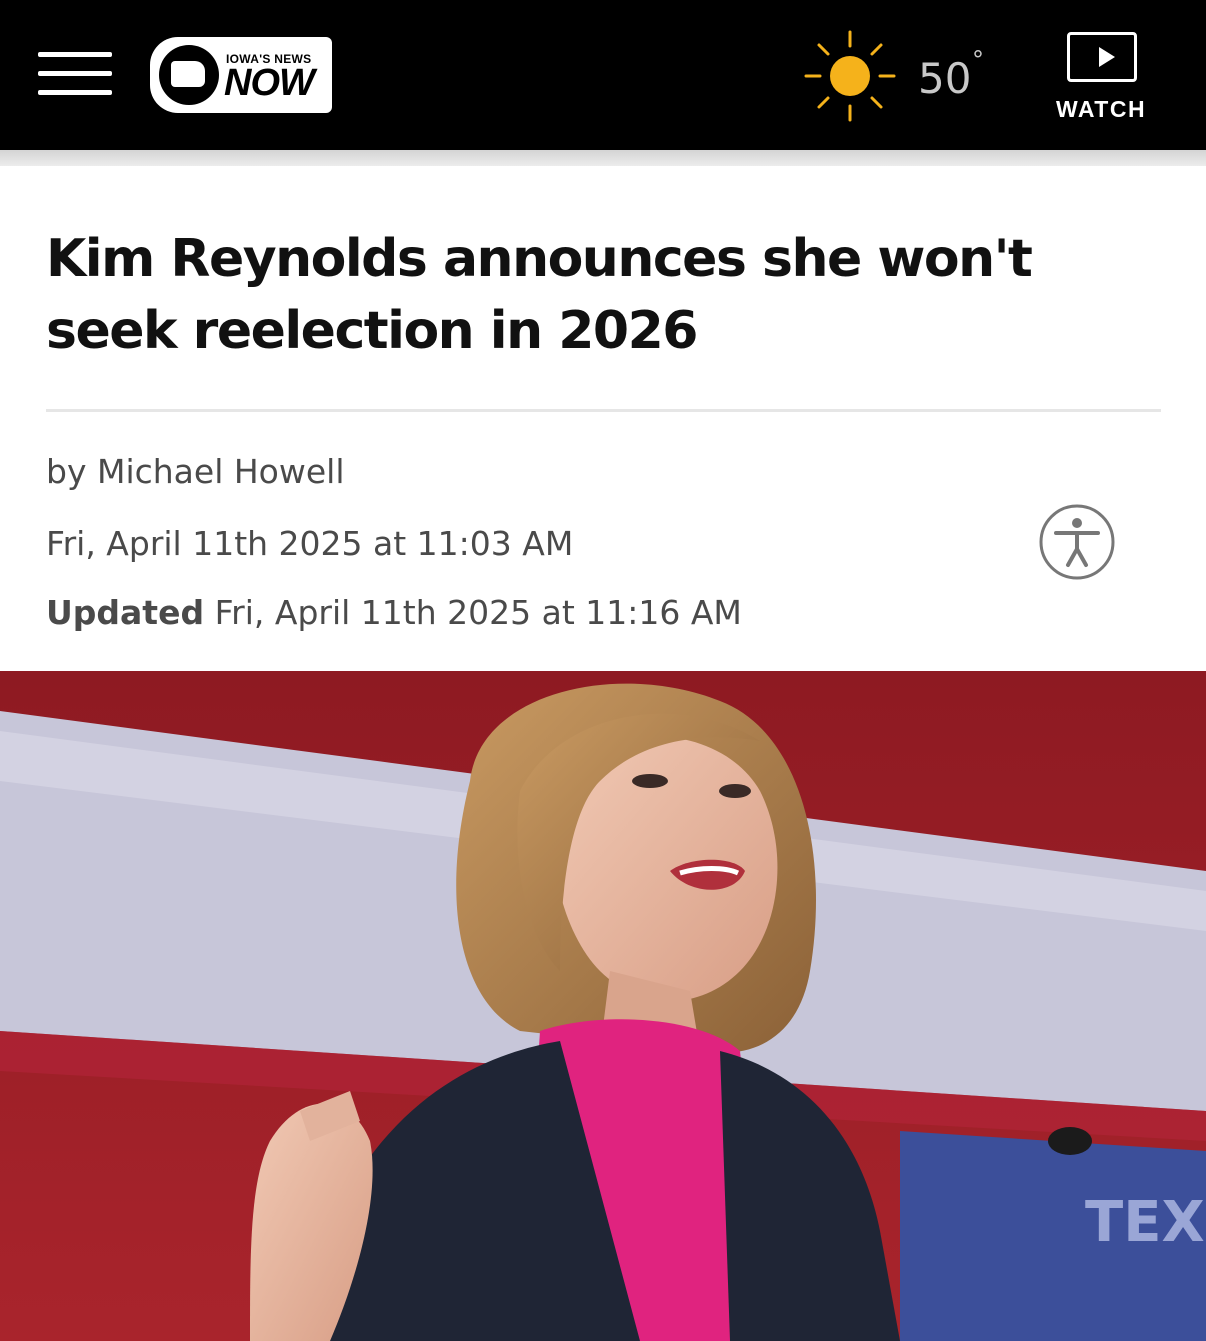  I want to click on watch-button: WATCH, so click(1102, 80).